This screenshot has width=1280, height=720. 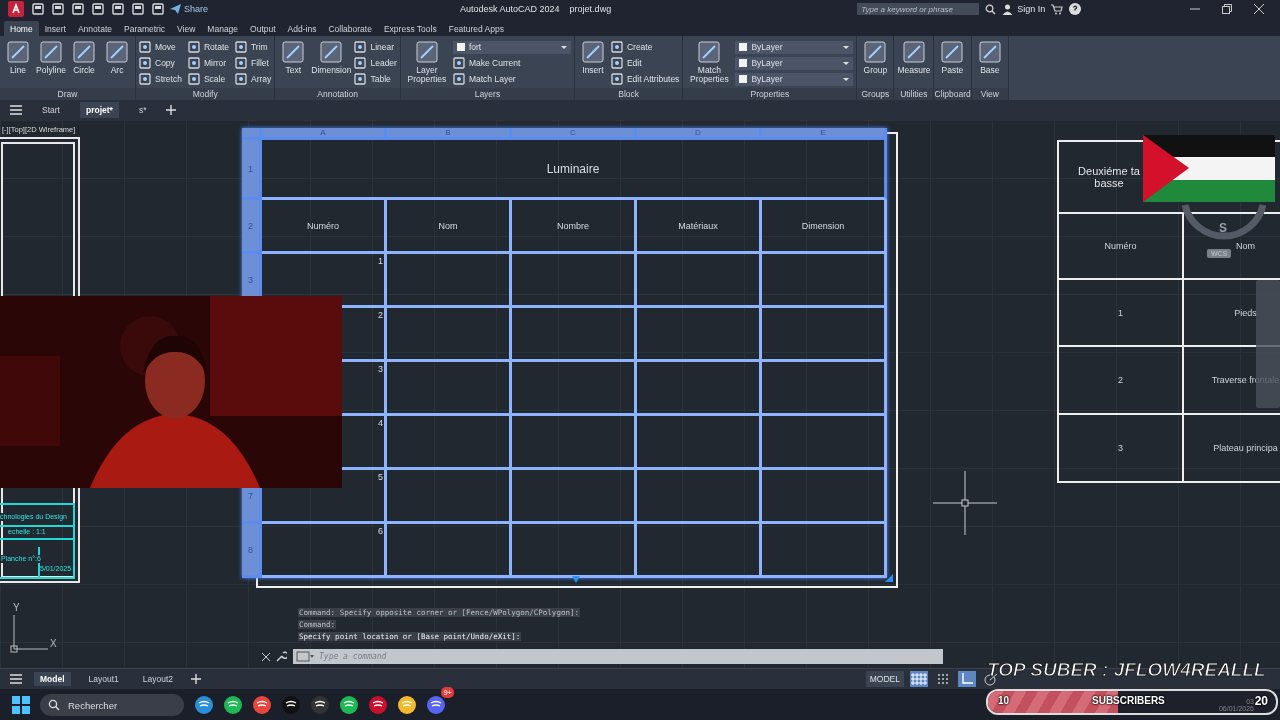 I want to click on subscriber-count: 10, so click(x=1004, y=700).